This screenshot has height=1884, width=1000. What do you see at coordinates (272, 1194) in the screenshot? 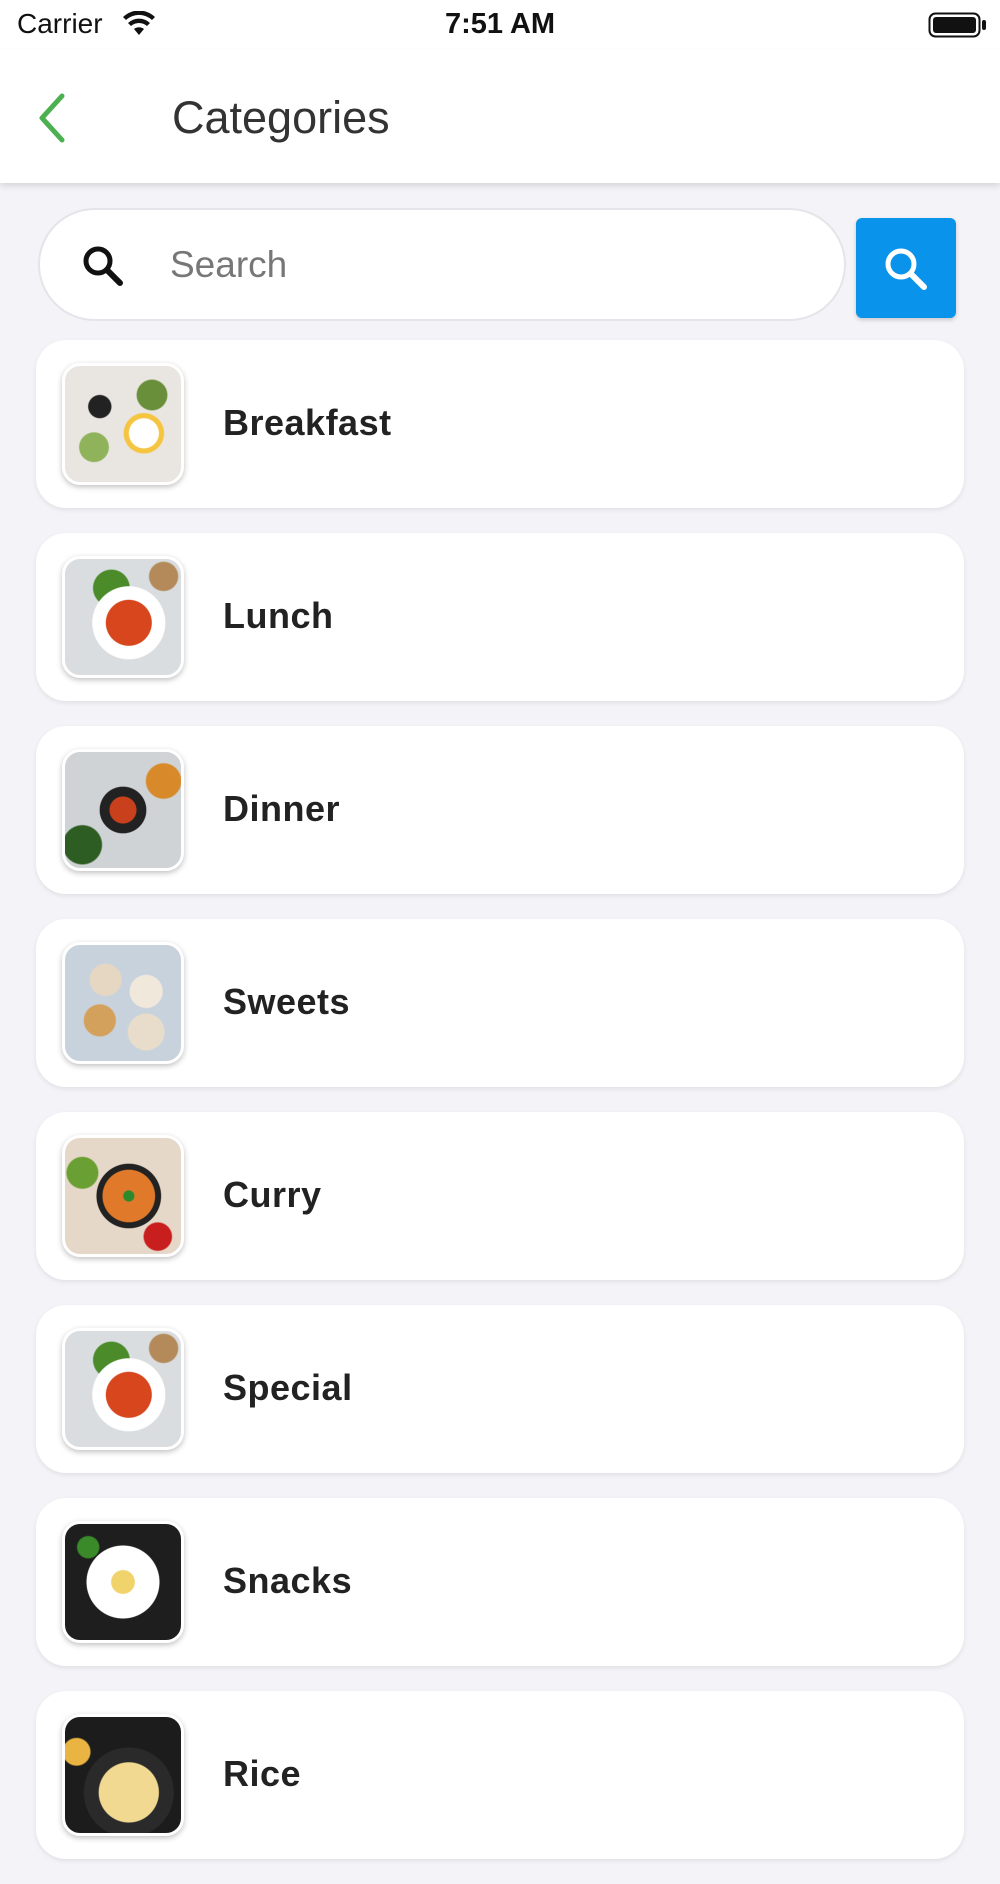
I see `category-label: Curry` at bounding box center [272, 1194].